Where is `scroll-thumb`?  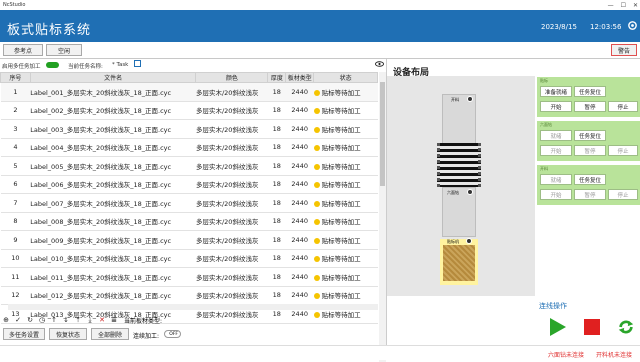
scroll-thumb is located at coordinates (382, 134).